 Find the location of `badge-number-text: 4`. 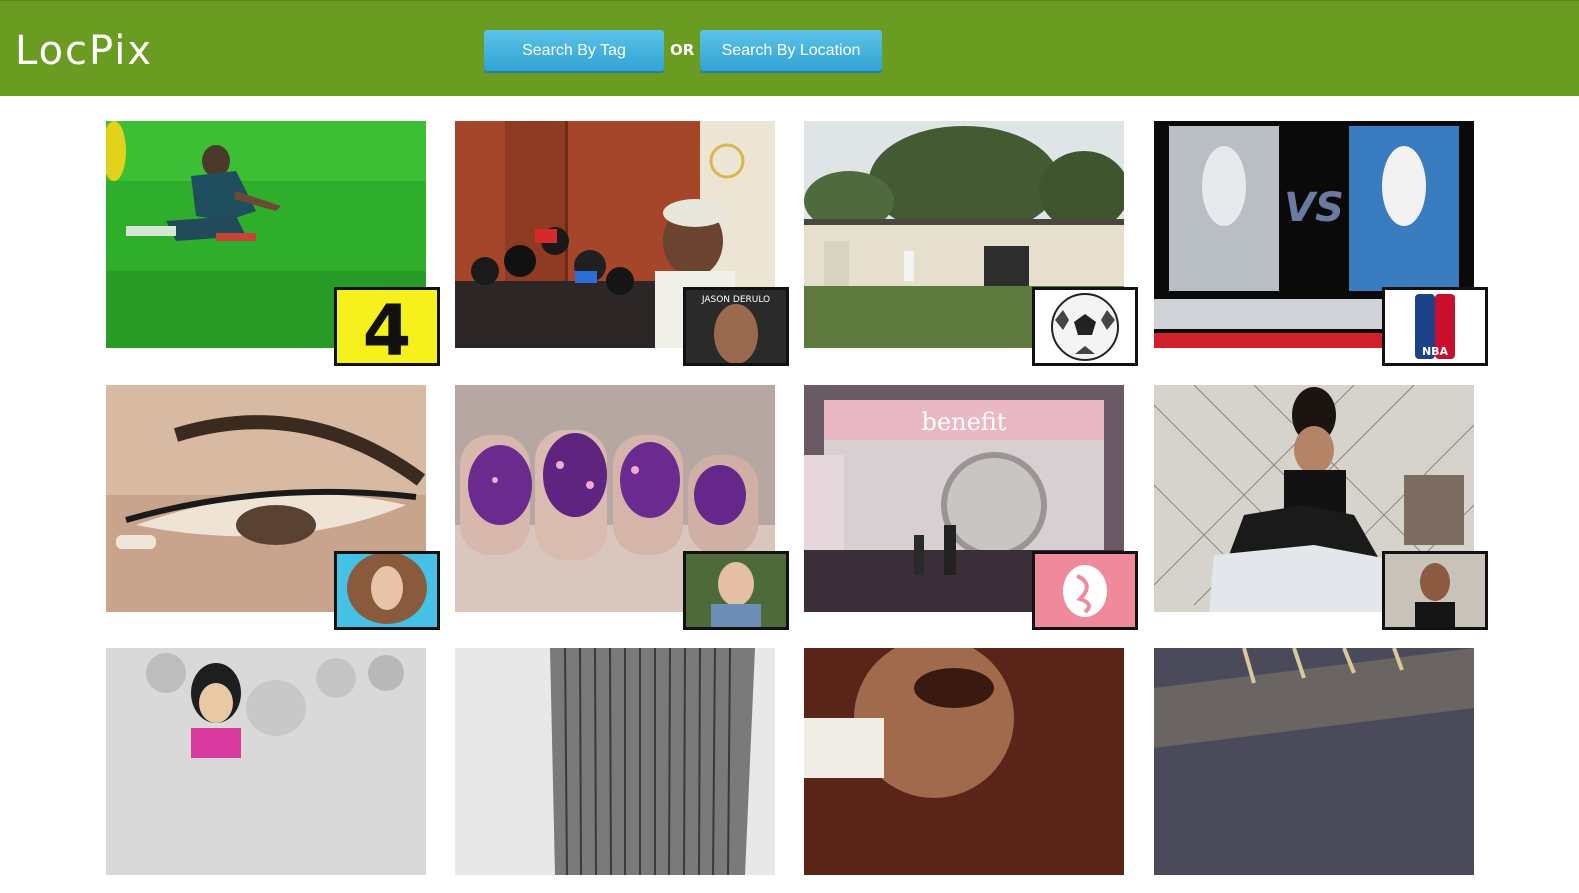

badge-number-text: 4 is located at coordinates (387, 326).